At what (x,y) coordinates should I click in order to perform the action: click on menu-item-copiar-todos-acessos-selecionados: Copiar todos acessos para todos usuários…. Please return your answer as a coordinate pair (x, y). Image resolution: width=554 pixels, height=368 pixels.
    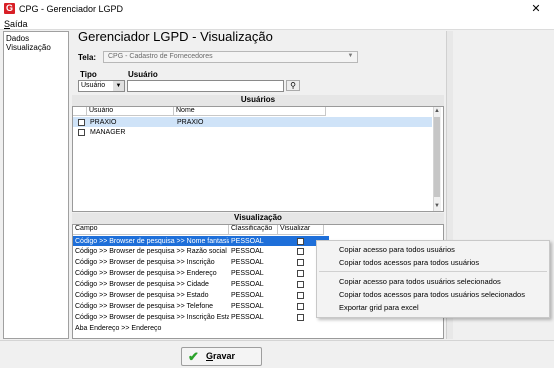
    Looking at the image, I should click on (432, 294).